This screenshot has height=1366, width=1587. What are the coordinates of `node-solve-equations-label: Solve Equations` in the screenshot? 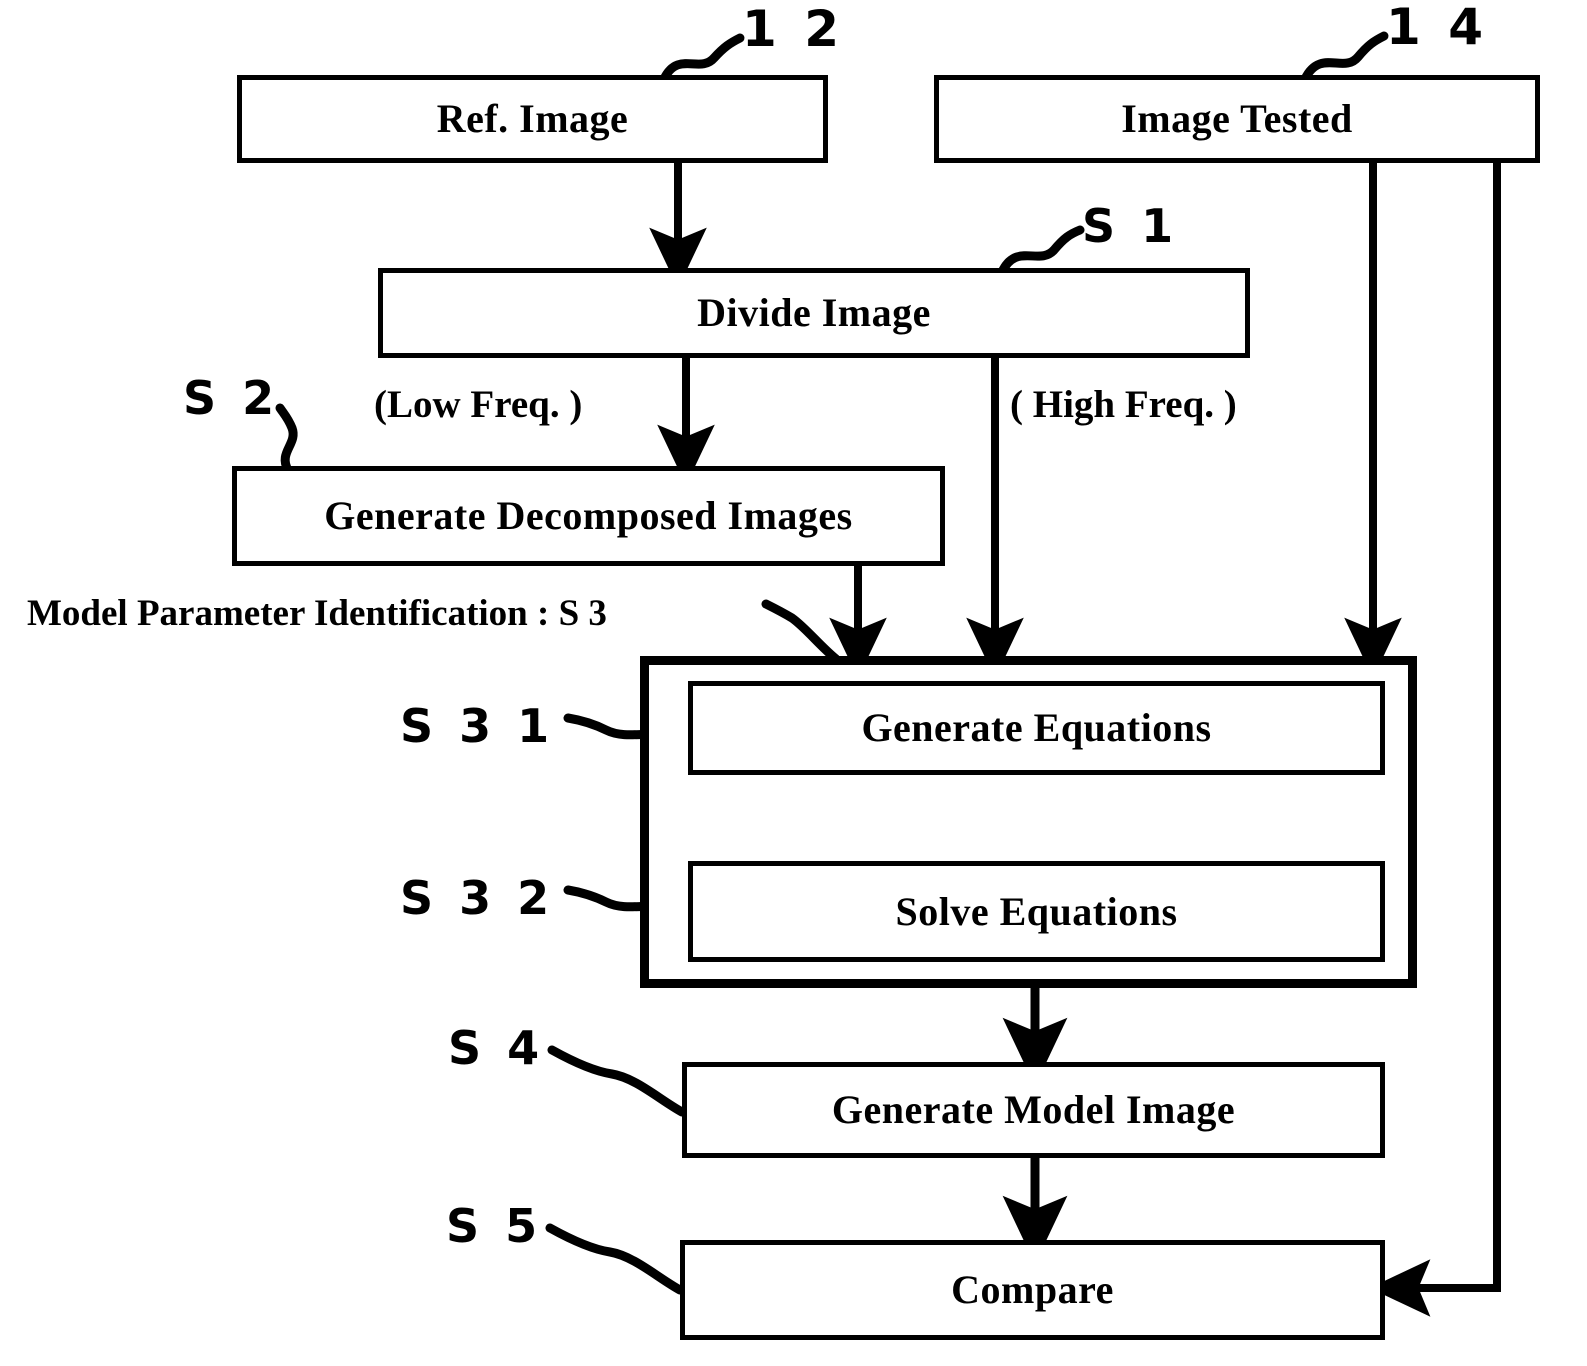 It's located at (1036, 911).